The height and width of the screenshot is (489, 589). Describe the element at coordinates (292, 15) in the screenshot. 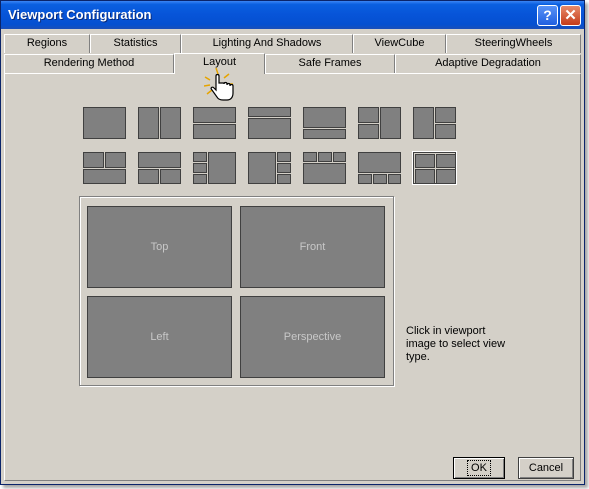

I see `title-bar: Viewport Configuration ? ✕` at that location.